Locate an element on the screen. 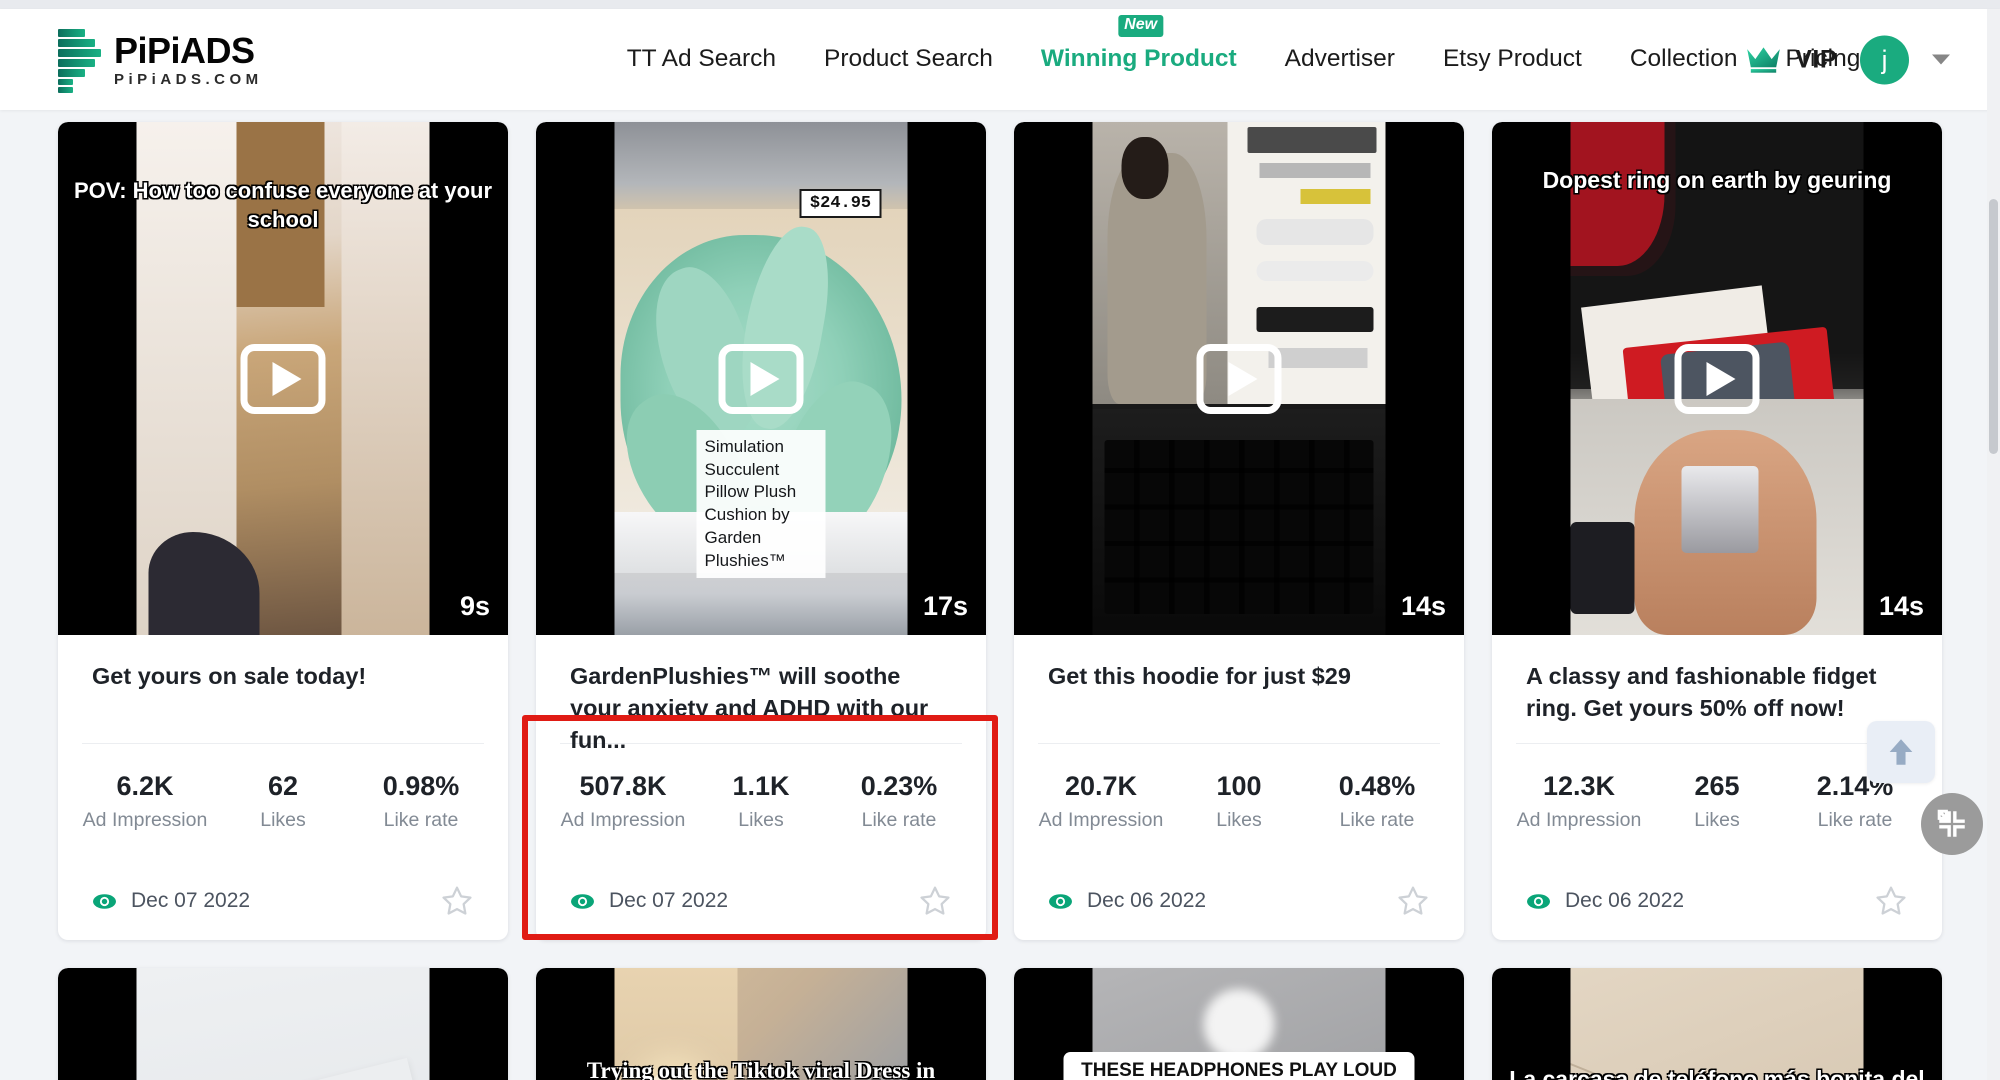 This screenshot has height=1080, width=2000. page-scrollbar is located at coordinates (1993, 544).